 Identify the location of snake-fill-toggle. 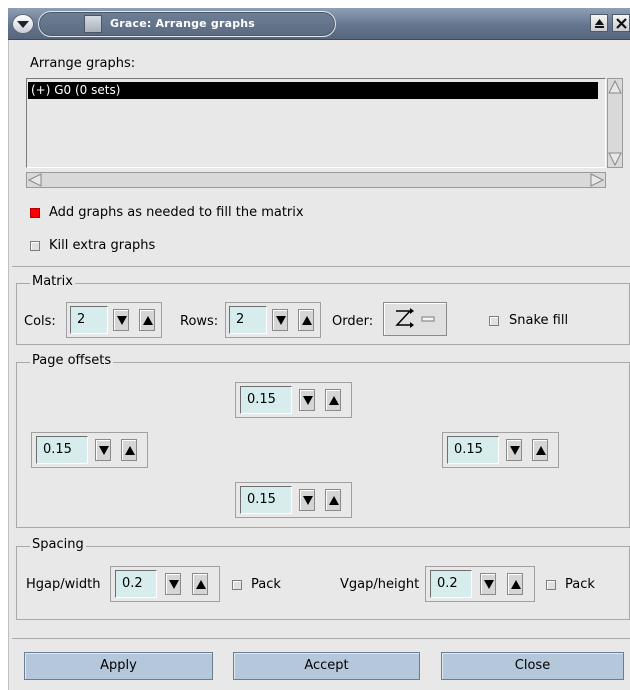
(494, 321).